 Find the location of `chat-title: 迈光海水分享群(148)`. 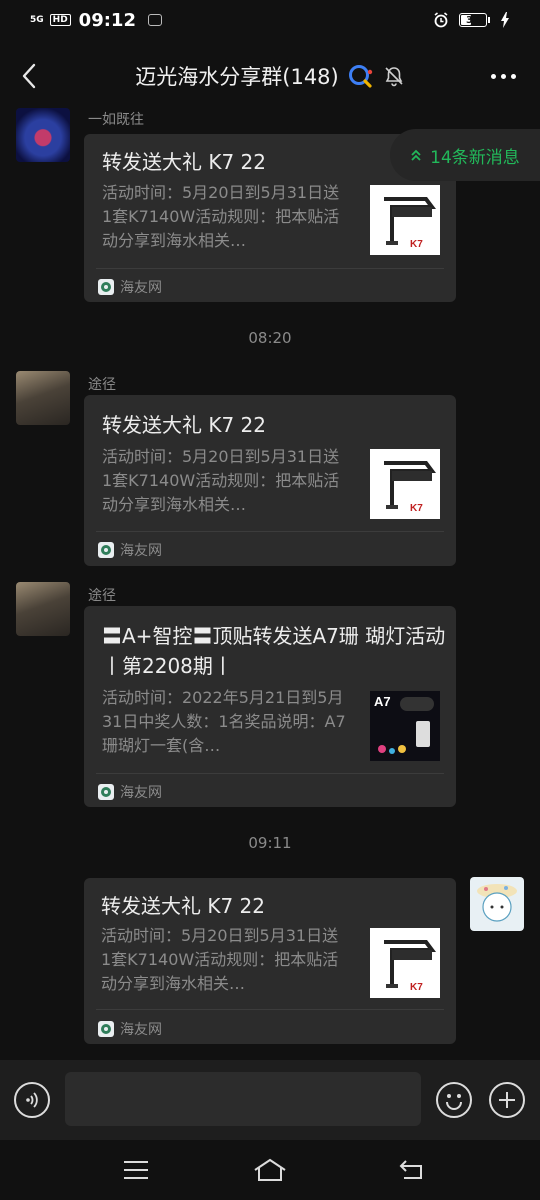

chat-title: 迈光海水分享群(148) is located at coordinates (236, 76).